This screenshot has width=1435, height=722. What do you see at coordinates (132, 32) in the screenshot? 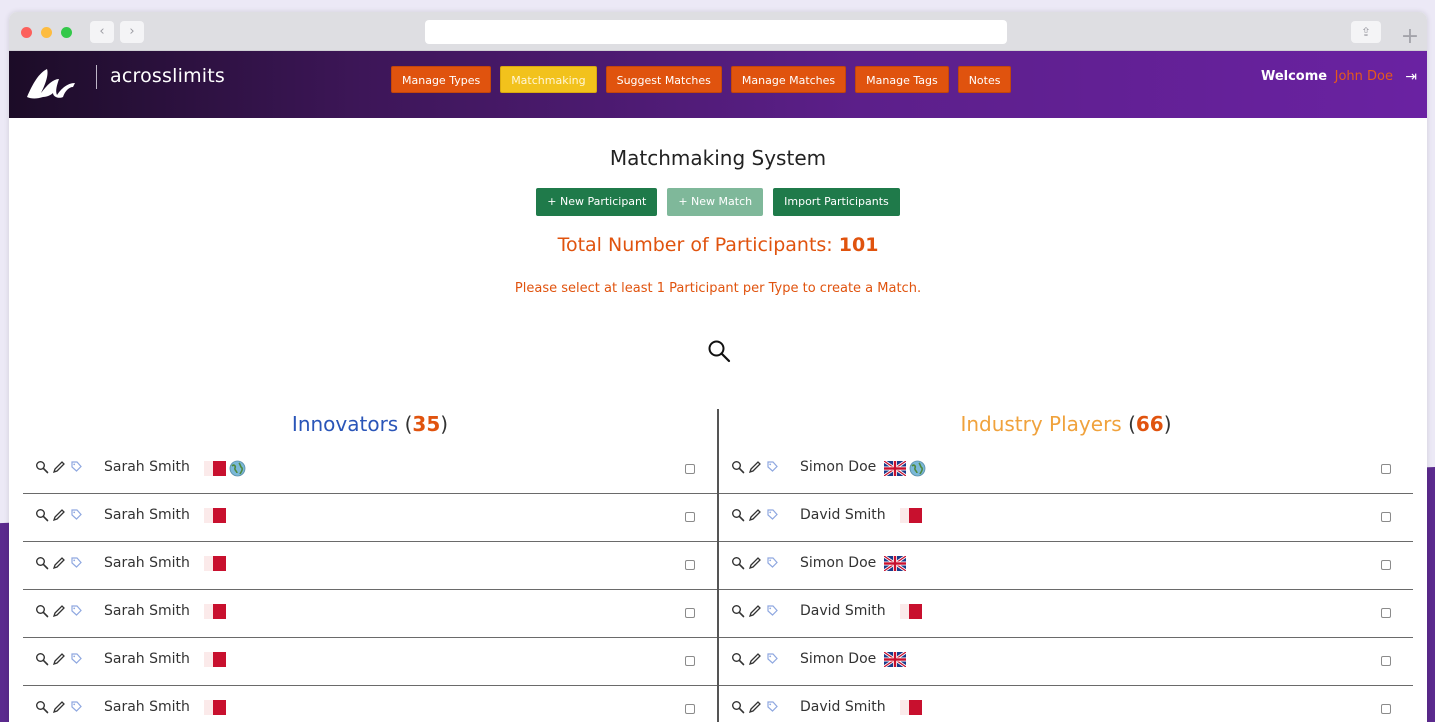
I see `forward-arrow-icon: ›` at bounding box center [132, 32].